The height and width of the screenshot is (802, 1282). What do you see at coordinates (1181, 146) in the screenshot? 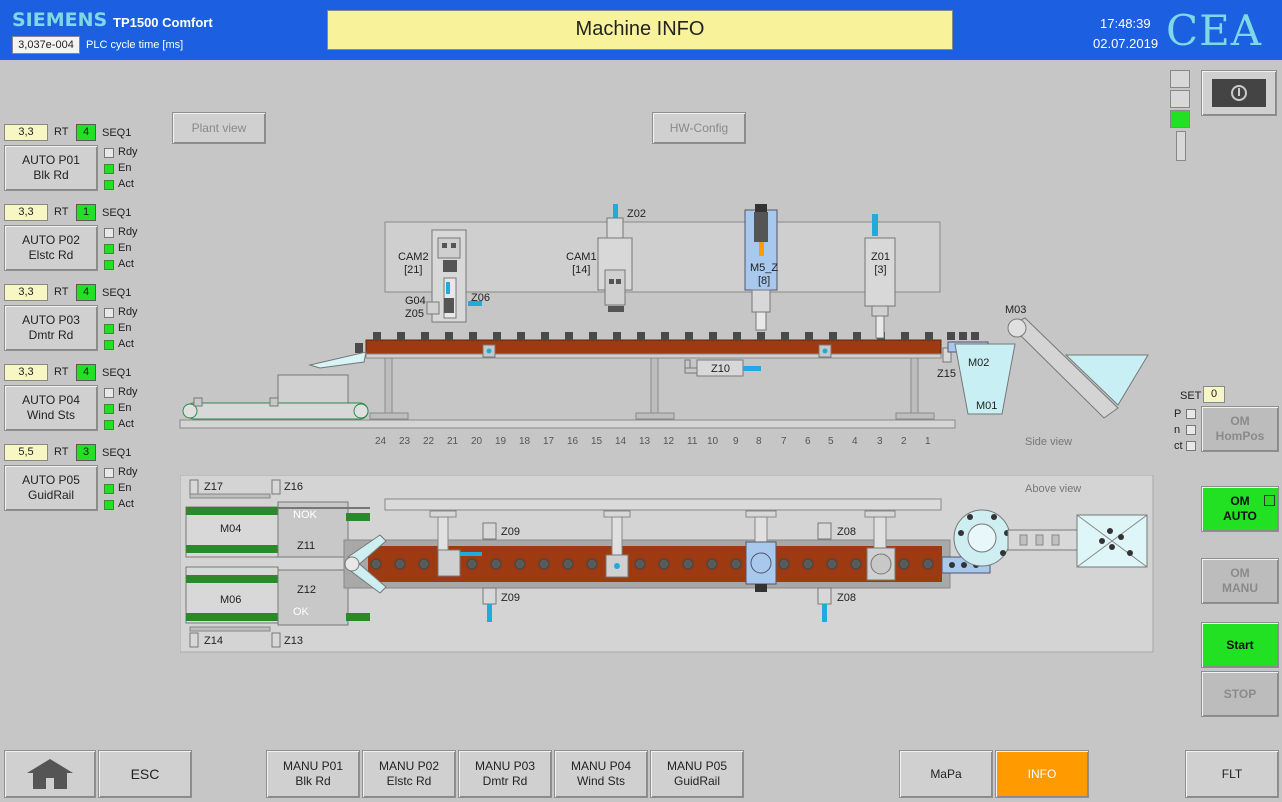
I see `level-bar` at bounding box center [1181, 146].